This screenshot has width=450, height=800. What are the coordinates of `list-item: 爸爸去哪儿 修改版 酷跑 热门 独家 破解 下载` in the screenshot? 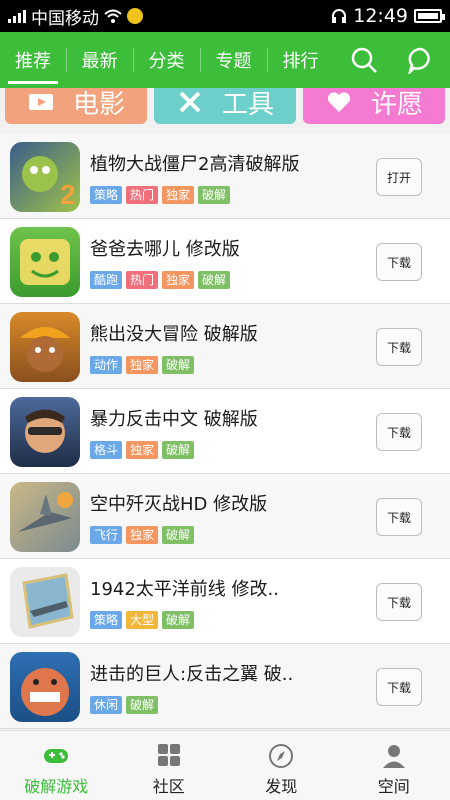 It's located at (225, 261).